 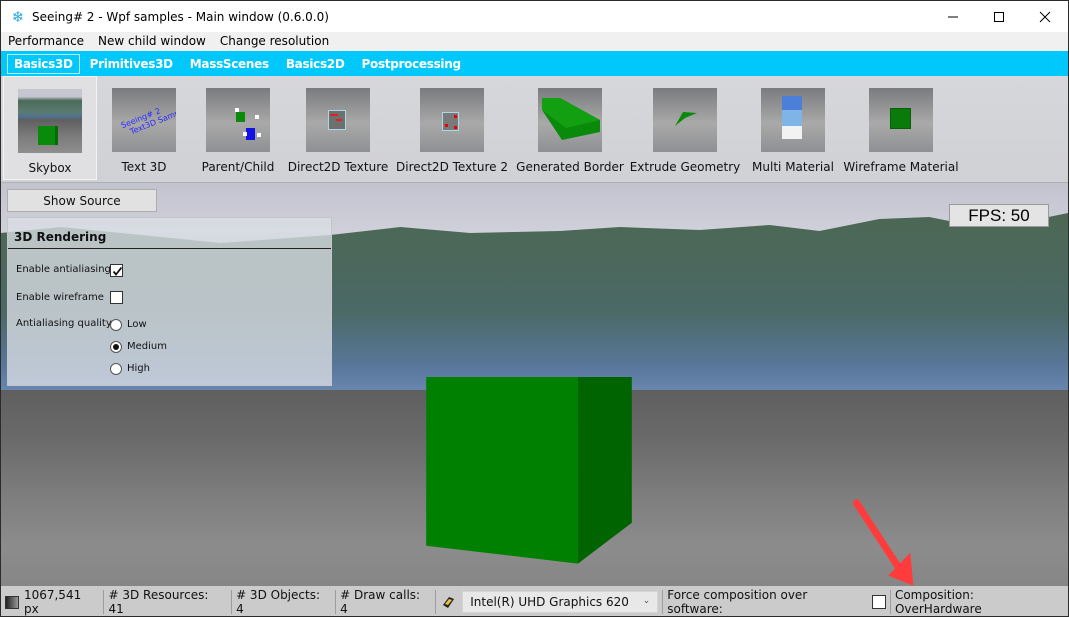 I want to click on sample-label: Multi Material, so click(x=793, y=167).